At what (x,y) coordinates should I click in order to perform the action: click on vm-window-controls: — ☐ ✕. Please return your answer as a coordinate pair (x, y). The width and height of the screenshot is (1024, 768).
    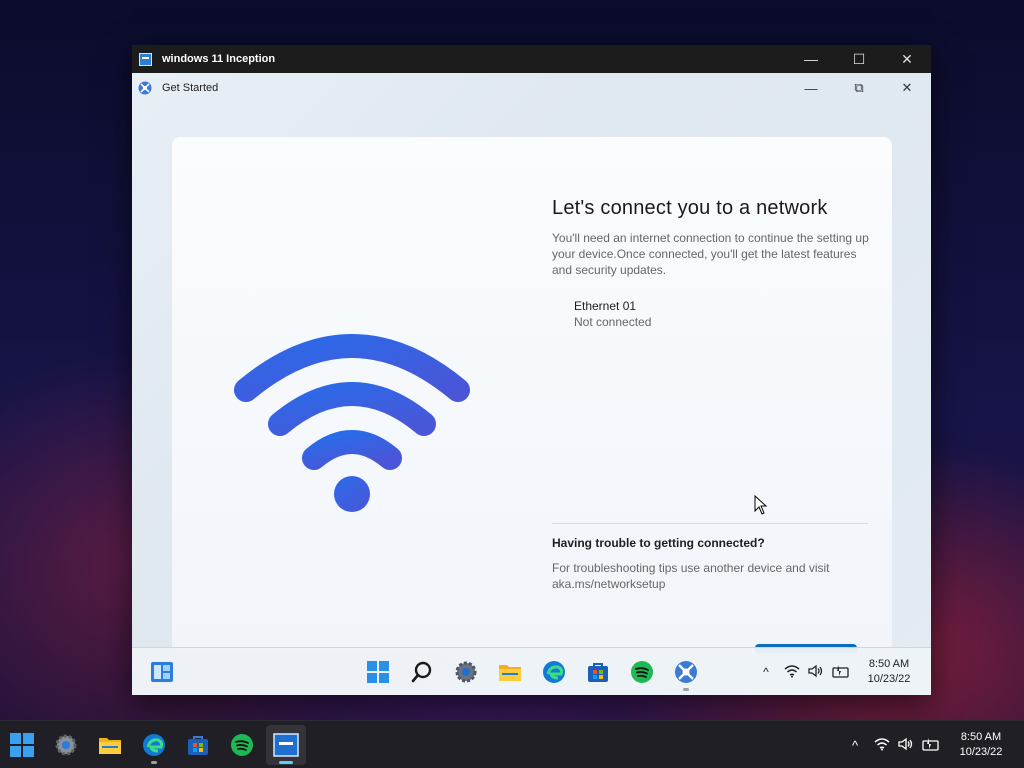
    Looking at the image, I should click on (859, 59).